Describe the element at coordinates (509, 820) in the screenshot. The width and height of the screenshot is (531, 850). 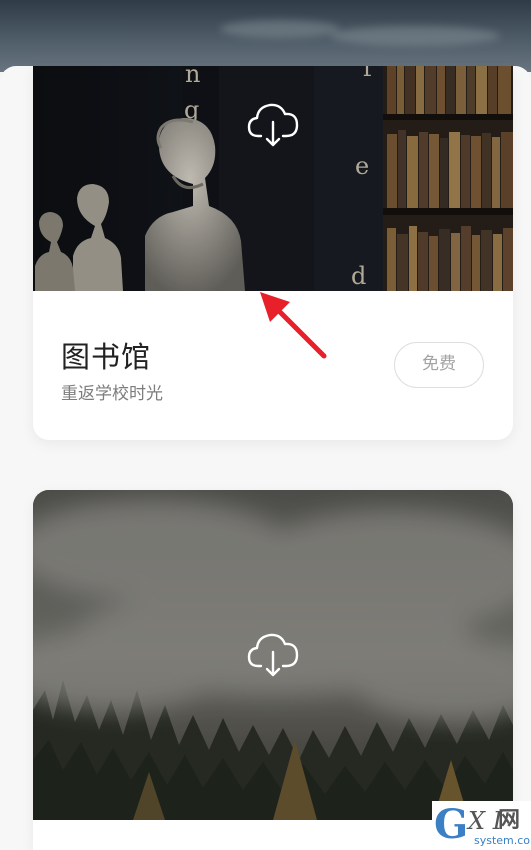
I see `watermark-logo-cn: 网` at that location.